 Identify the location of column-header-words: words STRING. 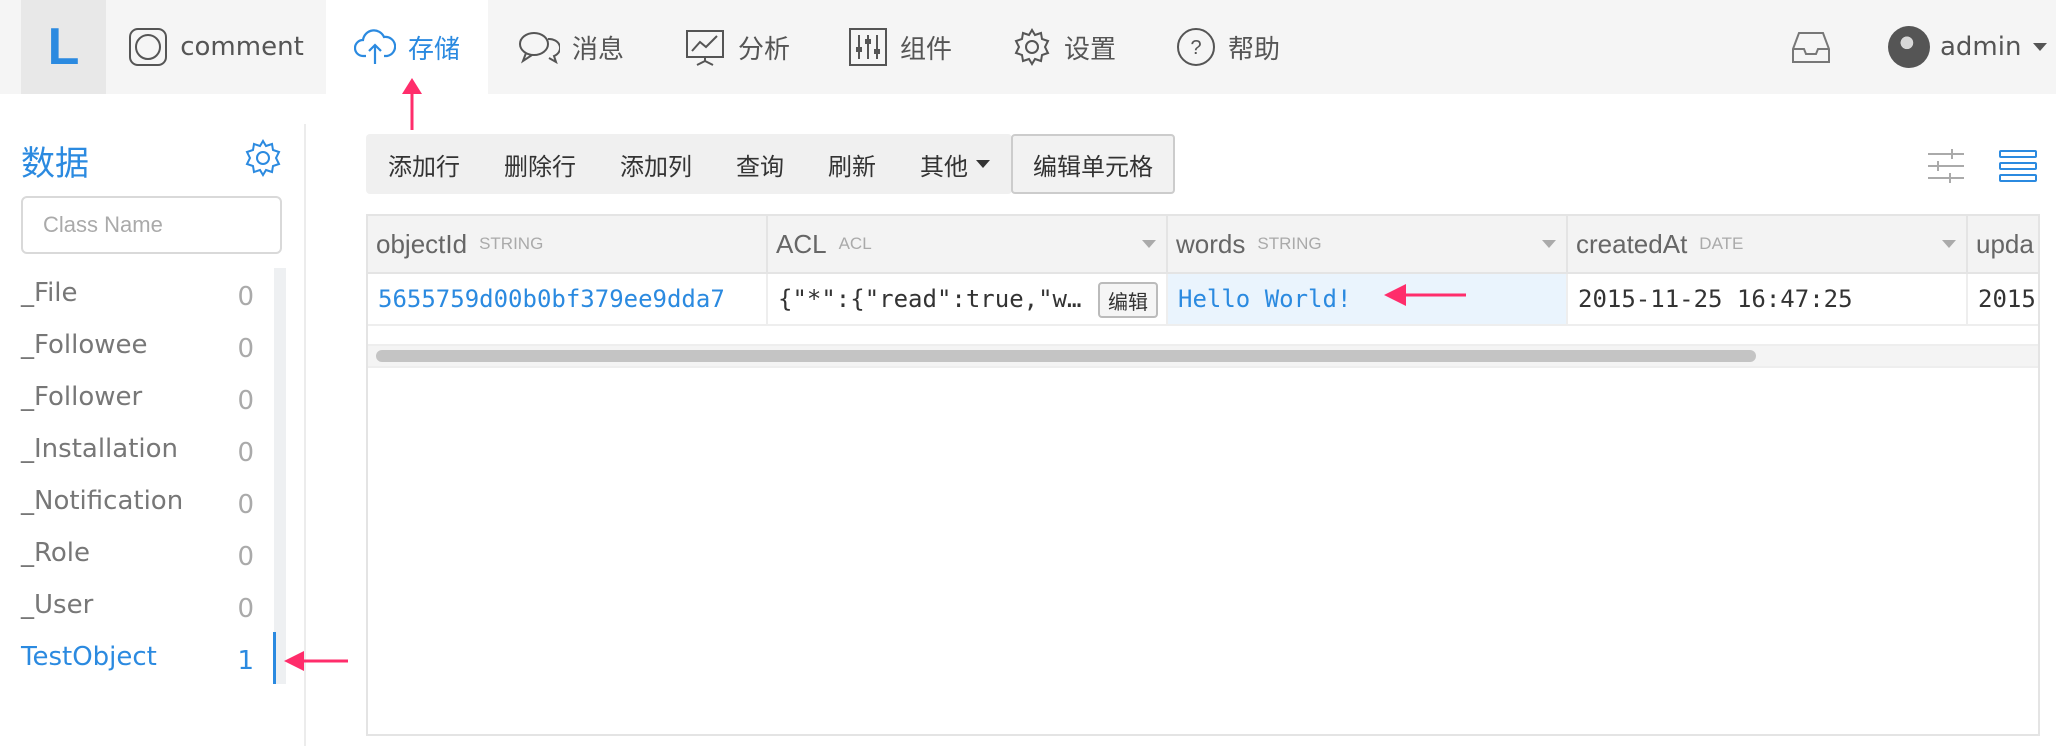
(1368, 244).